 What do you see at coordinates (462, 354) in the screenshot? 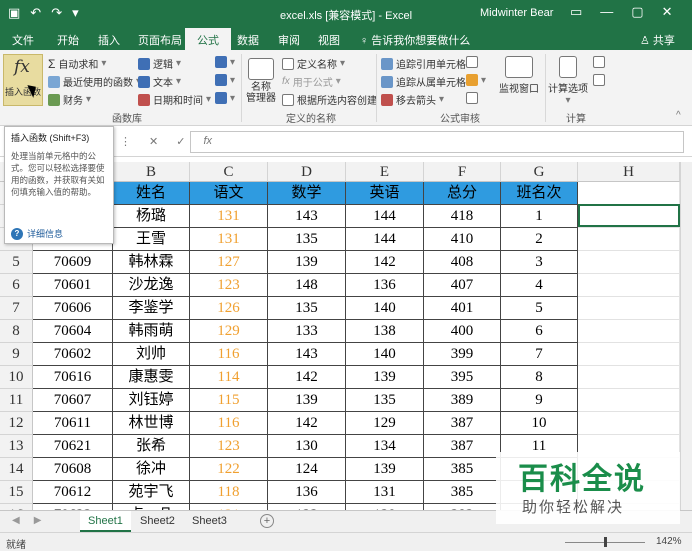
I see `table-cell: 399` at bounding box center [462, 354].